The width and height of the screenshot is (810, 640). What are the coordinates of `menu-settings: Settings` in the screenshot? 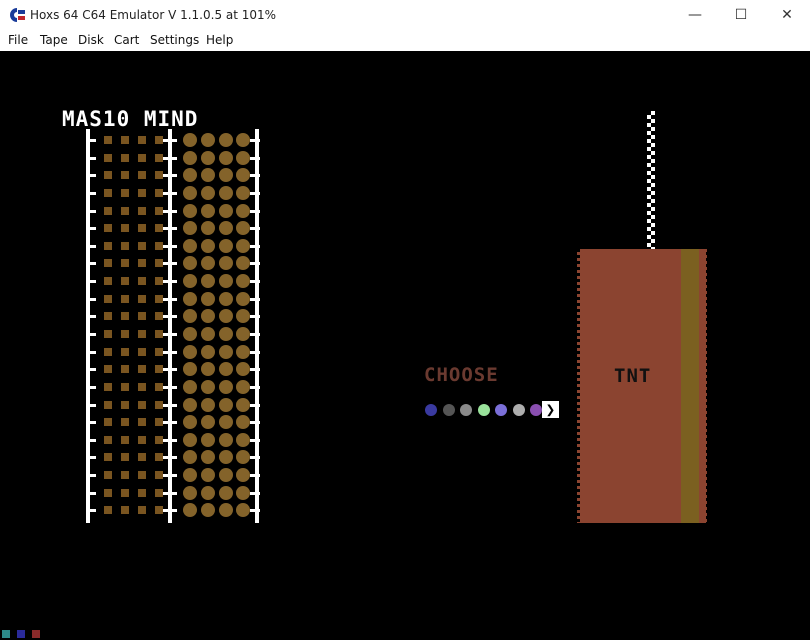 It's located at (174, 40).